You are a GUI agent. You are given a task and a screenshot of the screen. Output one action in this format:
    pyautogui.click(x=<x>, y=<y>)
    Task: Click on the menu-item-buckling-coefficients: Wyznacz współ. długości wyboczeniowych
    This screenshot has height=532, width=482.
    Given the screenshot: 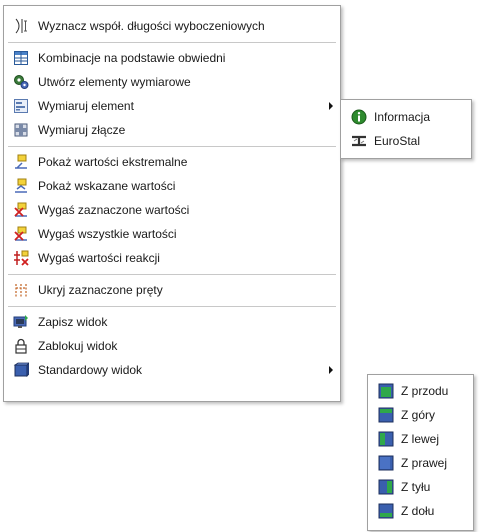 What is the action you would take?
    pyautogui.click(x=172, y=26)
    